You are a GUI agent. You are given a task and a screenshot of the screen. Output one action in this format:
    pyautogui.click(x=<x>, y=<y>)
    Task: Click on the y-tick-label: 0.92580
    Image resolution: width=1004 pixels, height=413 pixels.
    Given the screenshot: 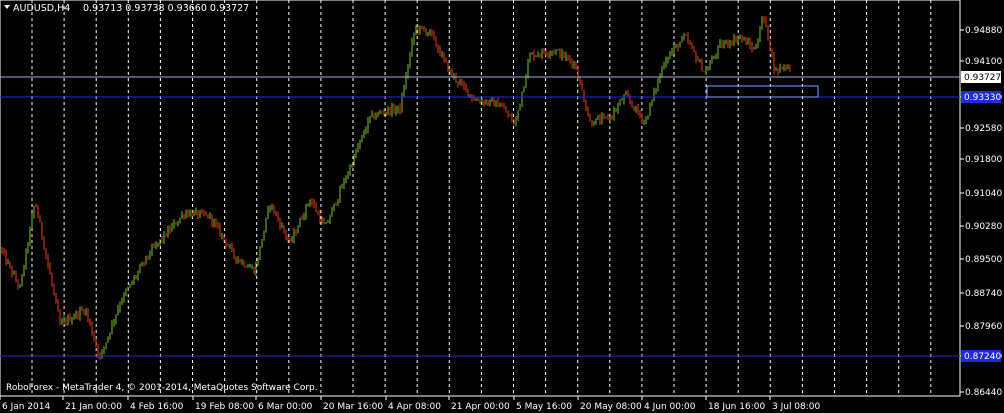 What is the action you would take?
    pyautogui.click(x=983, y=129)
    